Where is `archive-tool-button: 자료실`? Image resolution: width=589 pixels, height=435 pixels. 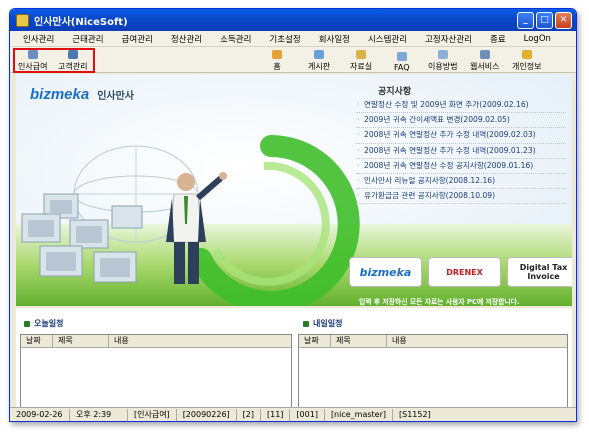 archive-tool-button: 자료실 is located at coordinates (361, 60).